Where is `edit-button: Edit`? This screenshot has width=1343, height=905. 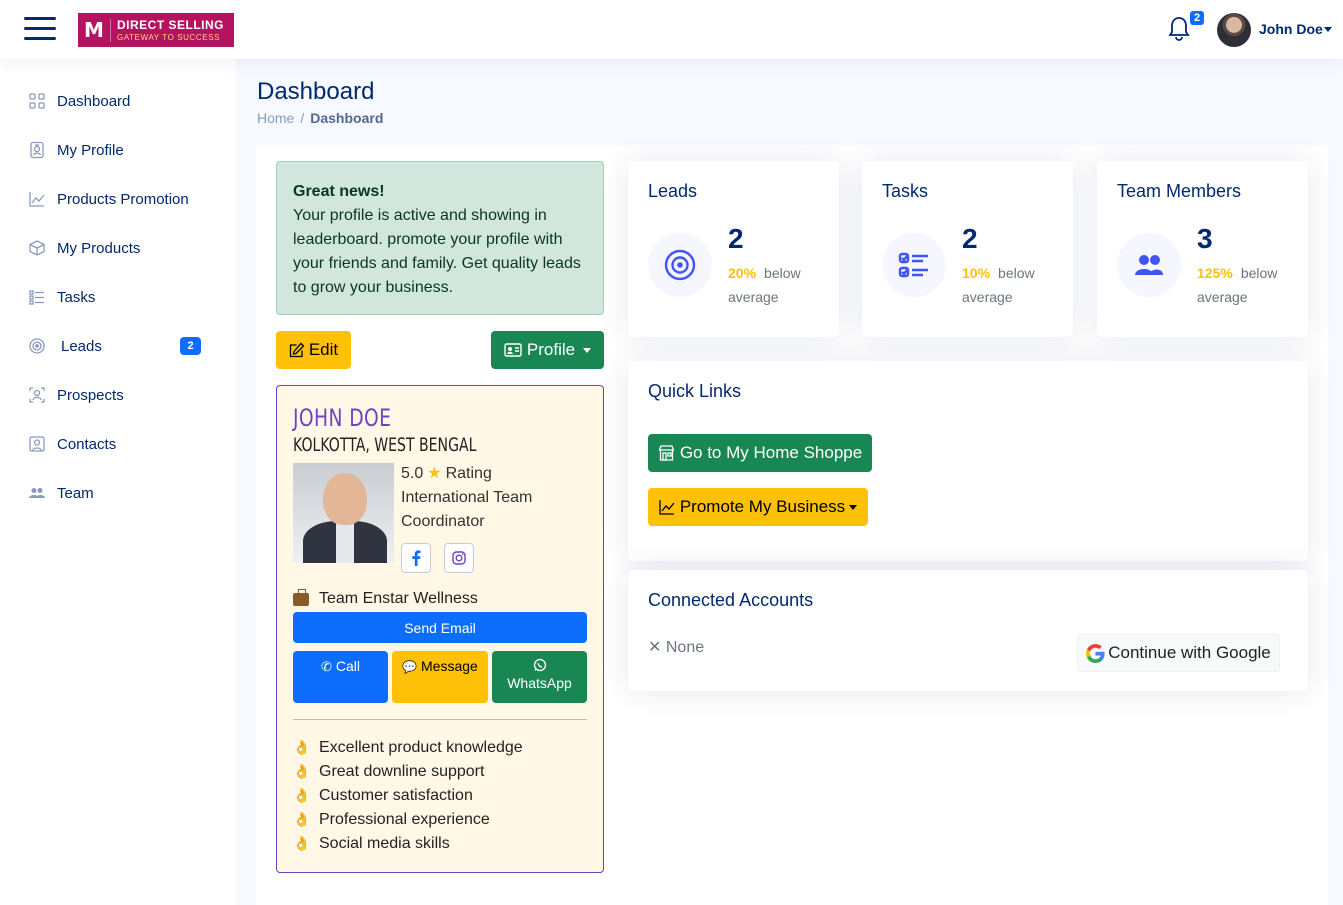
edit-button: Edit is located at coordinates (313, 350).